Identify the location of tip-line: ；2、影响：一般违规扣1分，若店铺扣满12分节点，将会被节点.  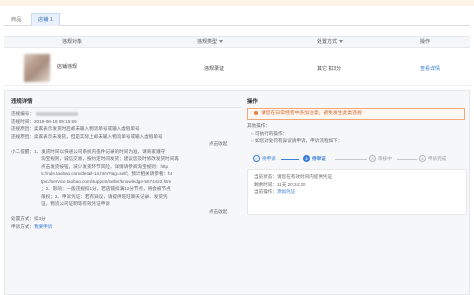
(106, 188).